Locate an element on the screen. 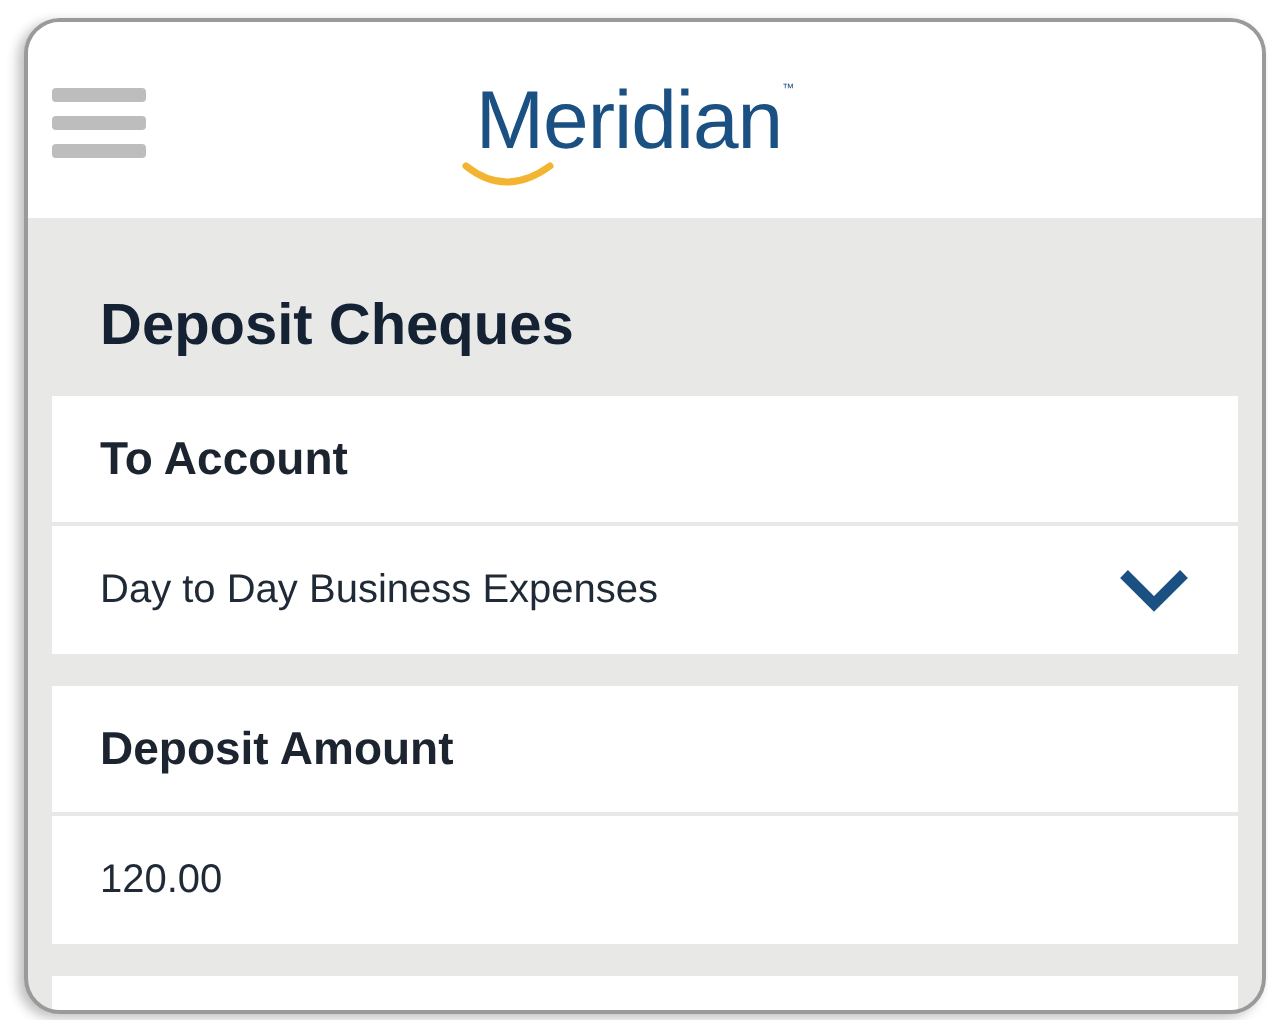 The image size is (1268, 1020). account-select: Day to Day Business Expenses is located at coordinates (645, 590).